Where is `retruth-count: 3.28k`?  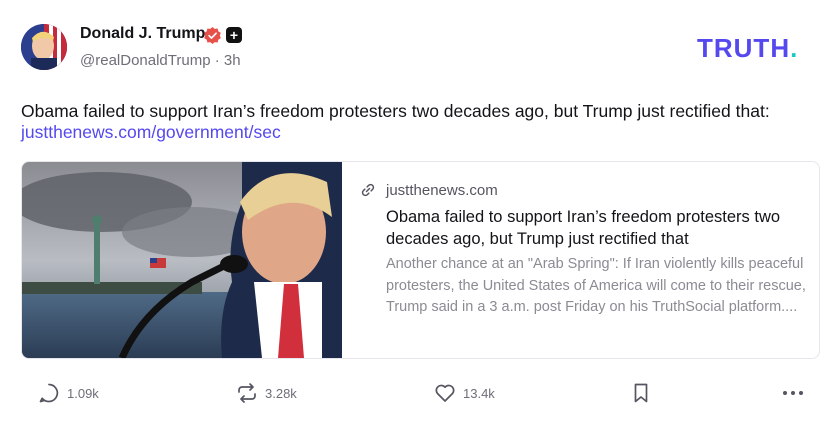
retruth-count: 3.28k is located at coordinates (281, 393).